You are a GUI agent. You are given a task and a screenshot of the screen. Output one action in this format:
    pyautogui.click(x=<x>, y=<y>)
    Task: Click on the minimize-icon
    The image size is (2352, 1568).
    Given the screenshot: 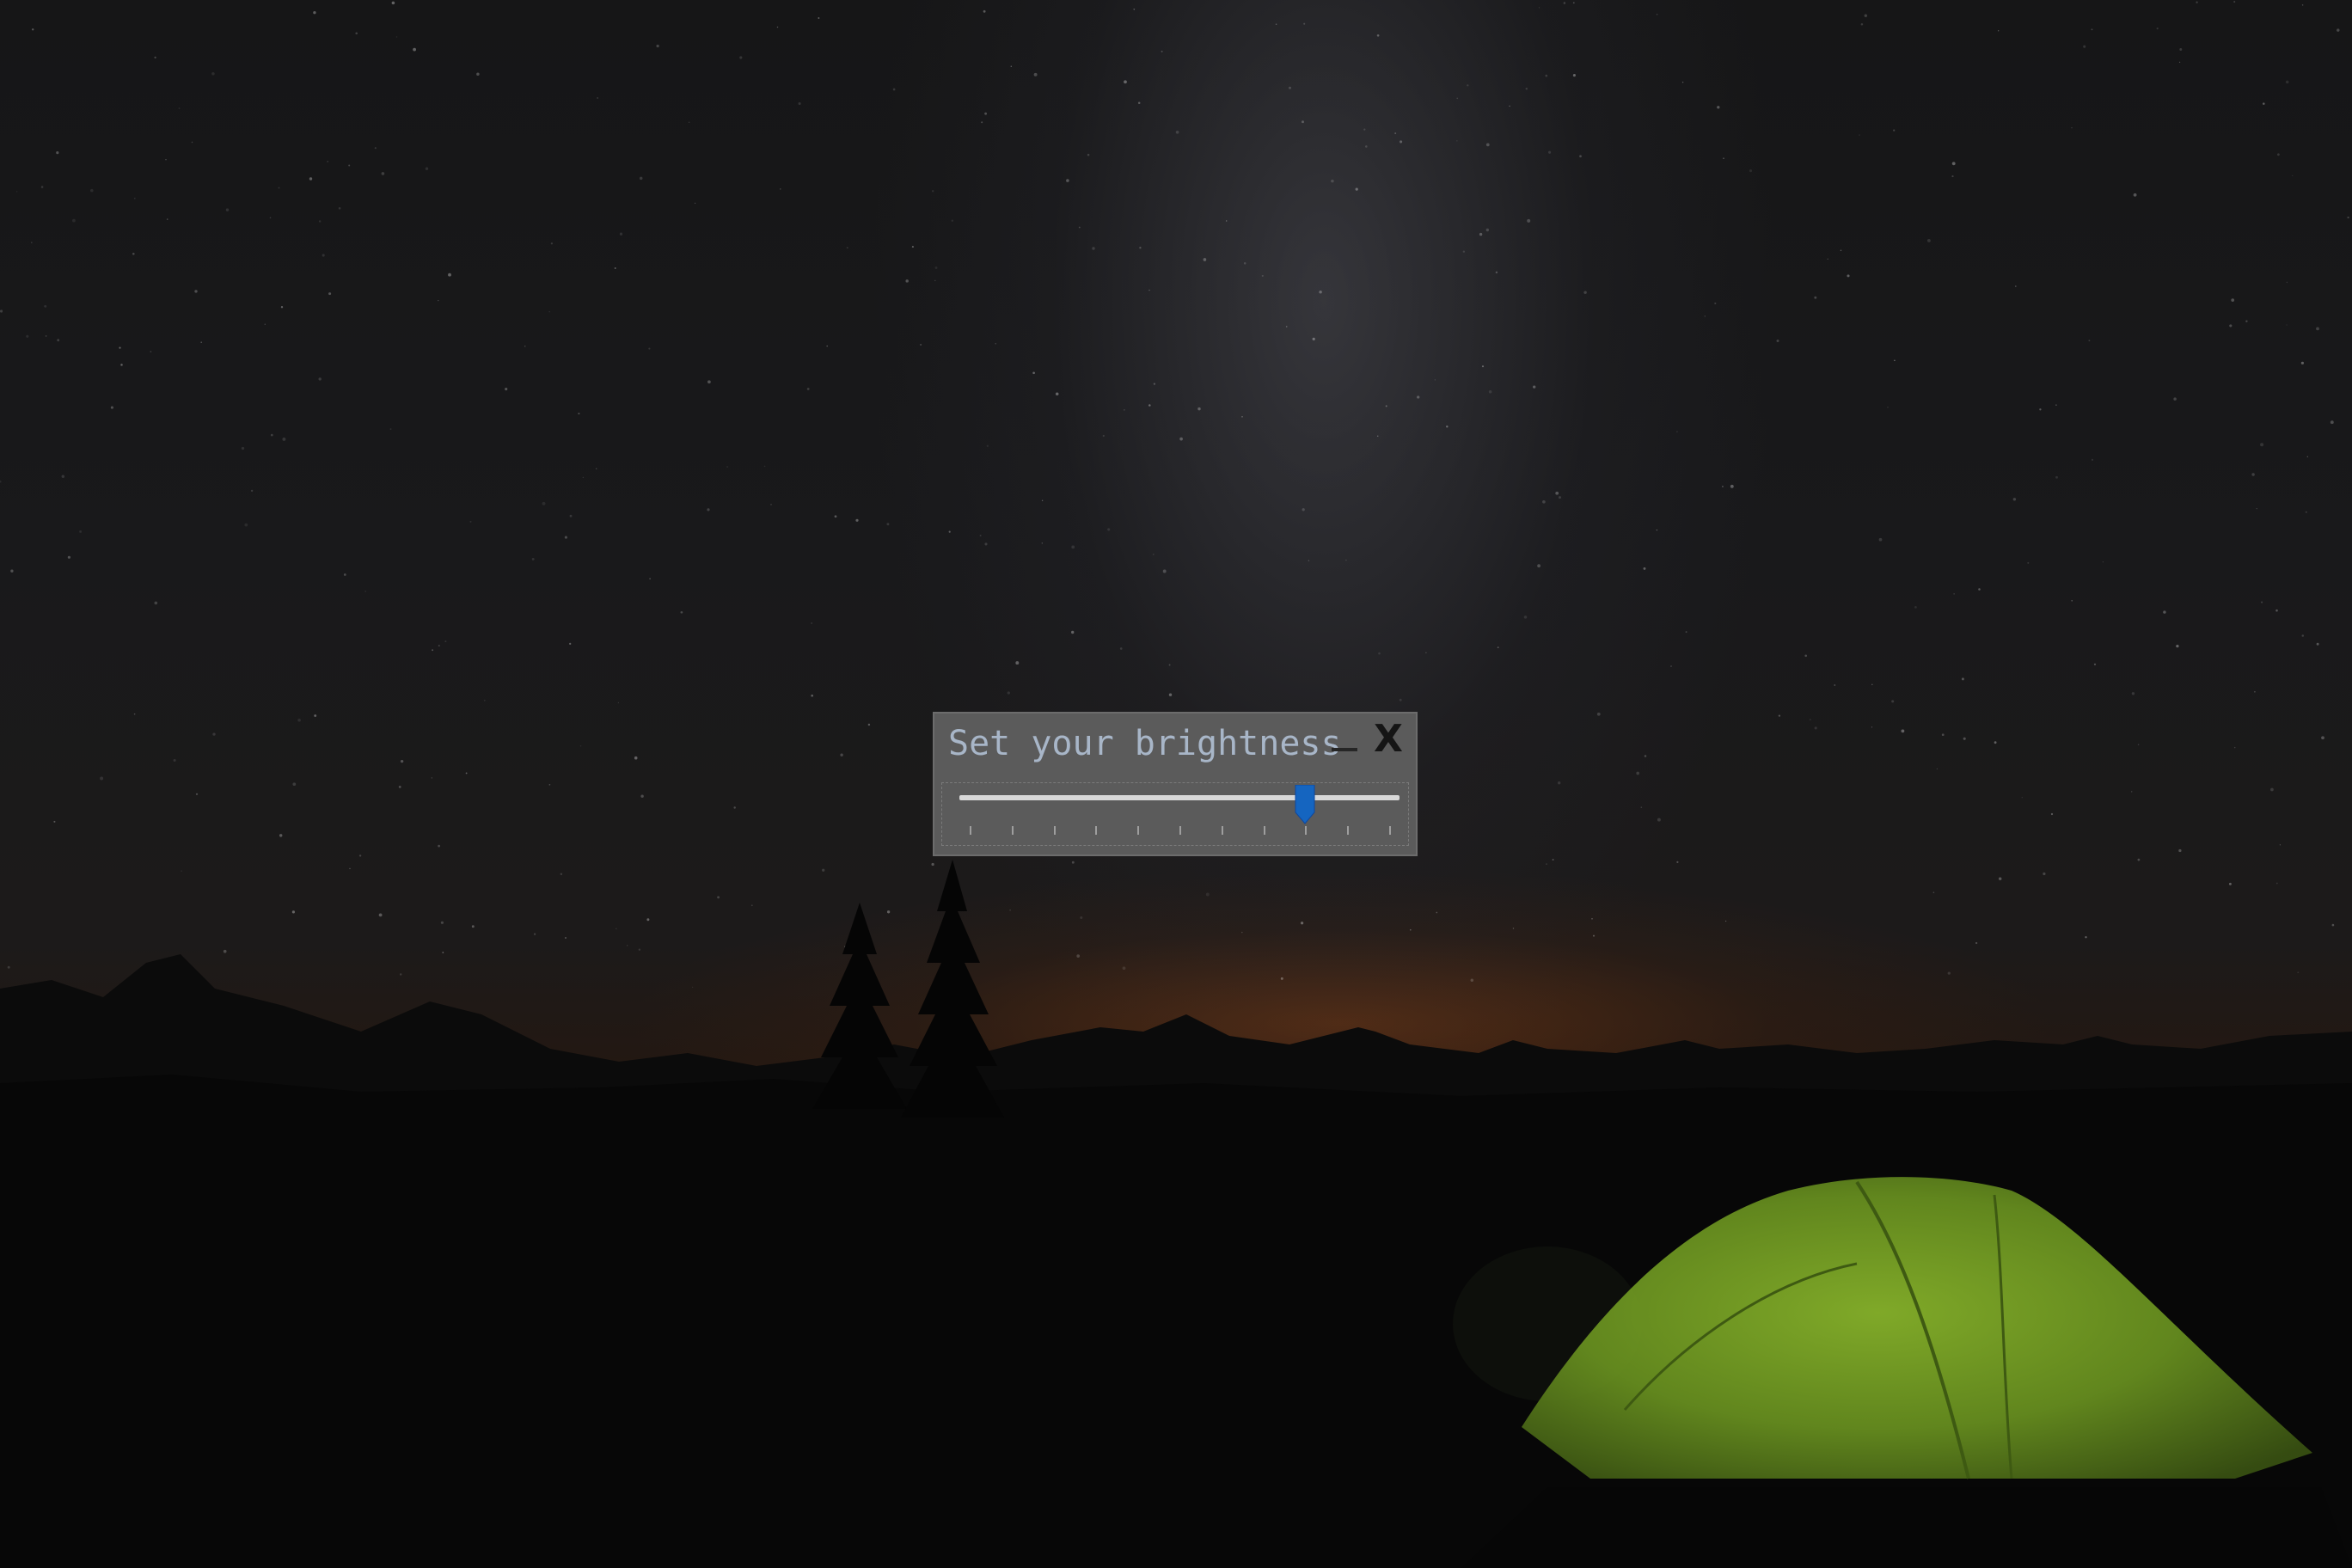 What is the action you would take?
    pyautogui.click(x=1344, y=749)
    